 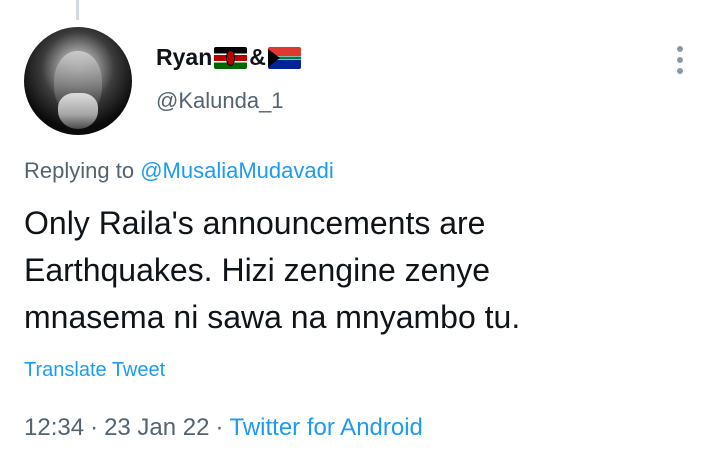 What do you see at coordinates (237, 170) in the screenshot?
I see `replying-to-mention-link: @MusaliaMudavadi` at bounding box center [237, 170].